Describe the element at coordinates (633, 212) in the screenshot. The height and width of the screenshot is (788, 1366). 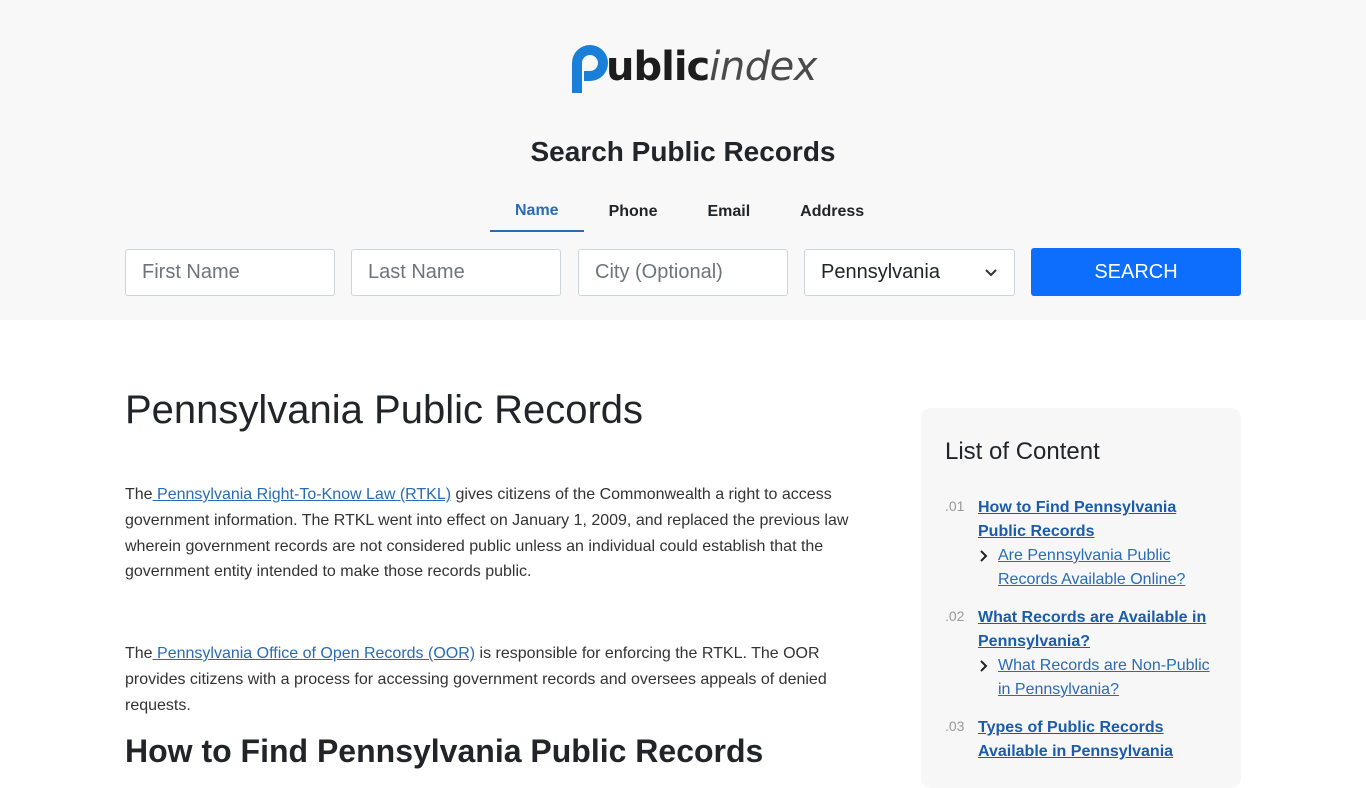
I see `tab-phone: Phone` at that location.